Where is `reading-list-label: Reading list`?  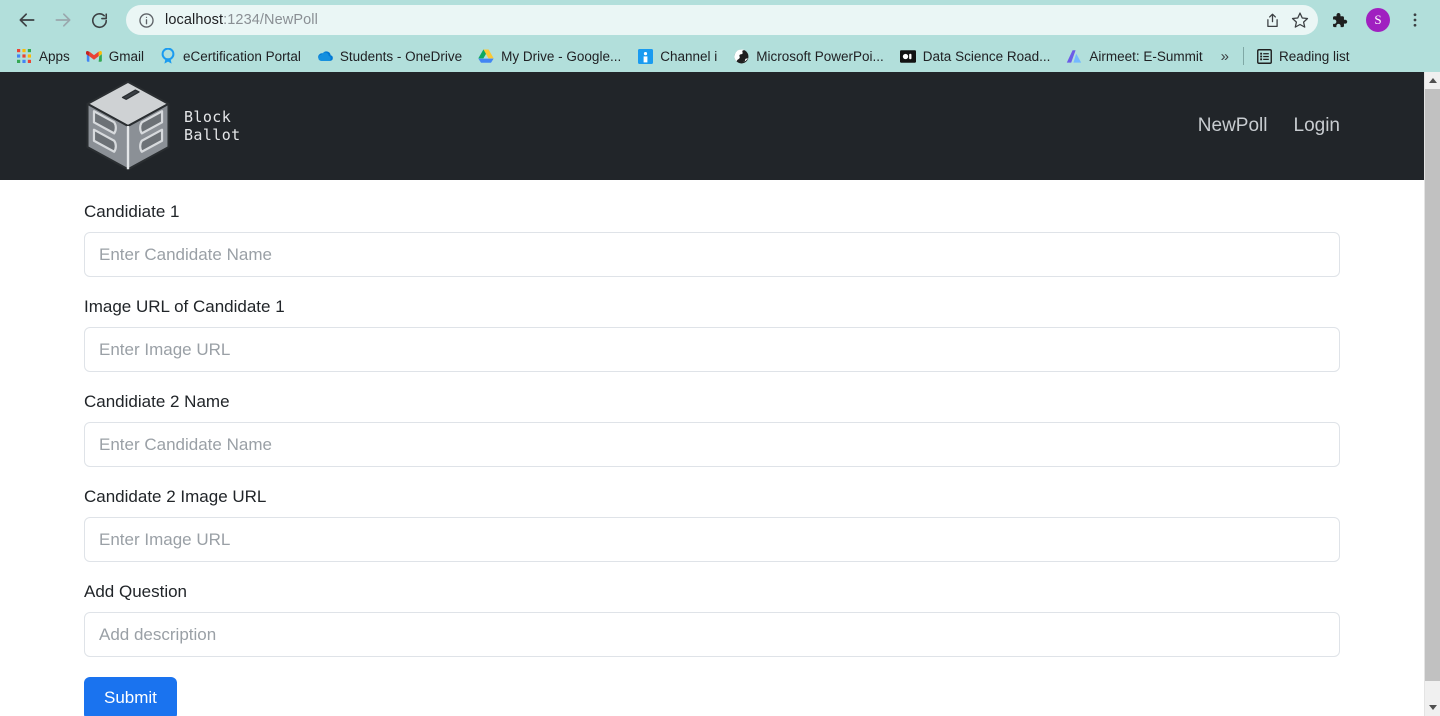
reading-list-label: Reading list is located at coordinates (1314, 56).